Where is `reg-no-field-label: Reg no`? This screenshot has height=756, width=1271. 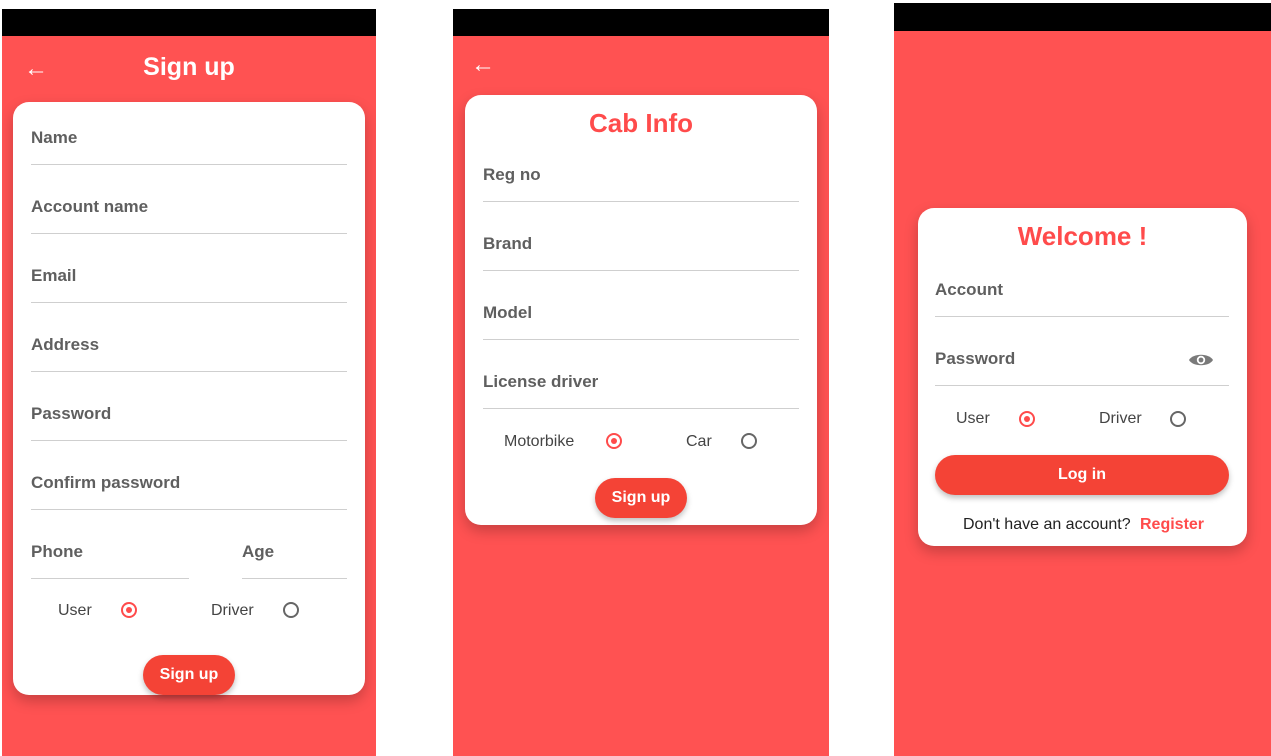 reg-no-field-label: Reg no is located at coordinates (512, 174).